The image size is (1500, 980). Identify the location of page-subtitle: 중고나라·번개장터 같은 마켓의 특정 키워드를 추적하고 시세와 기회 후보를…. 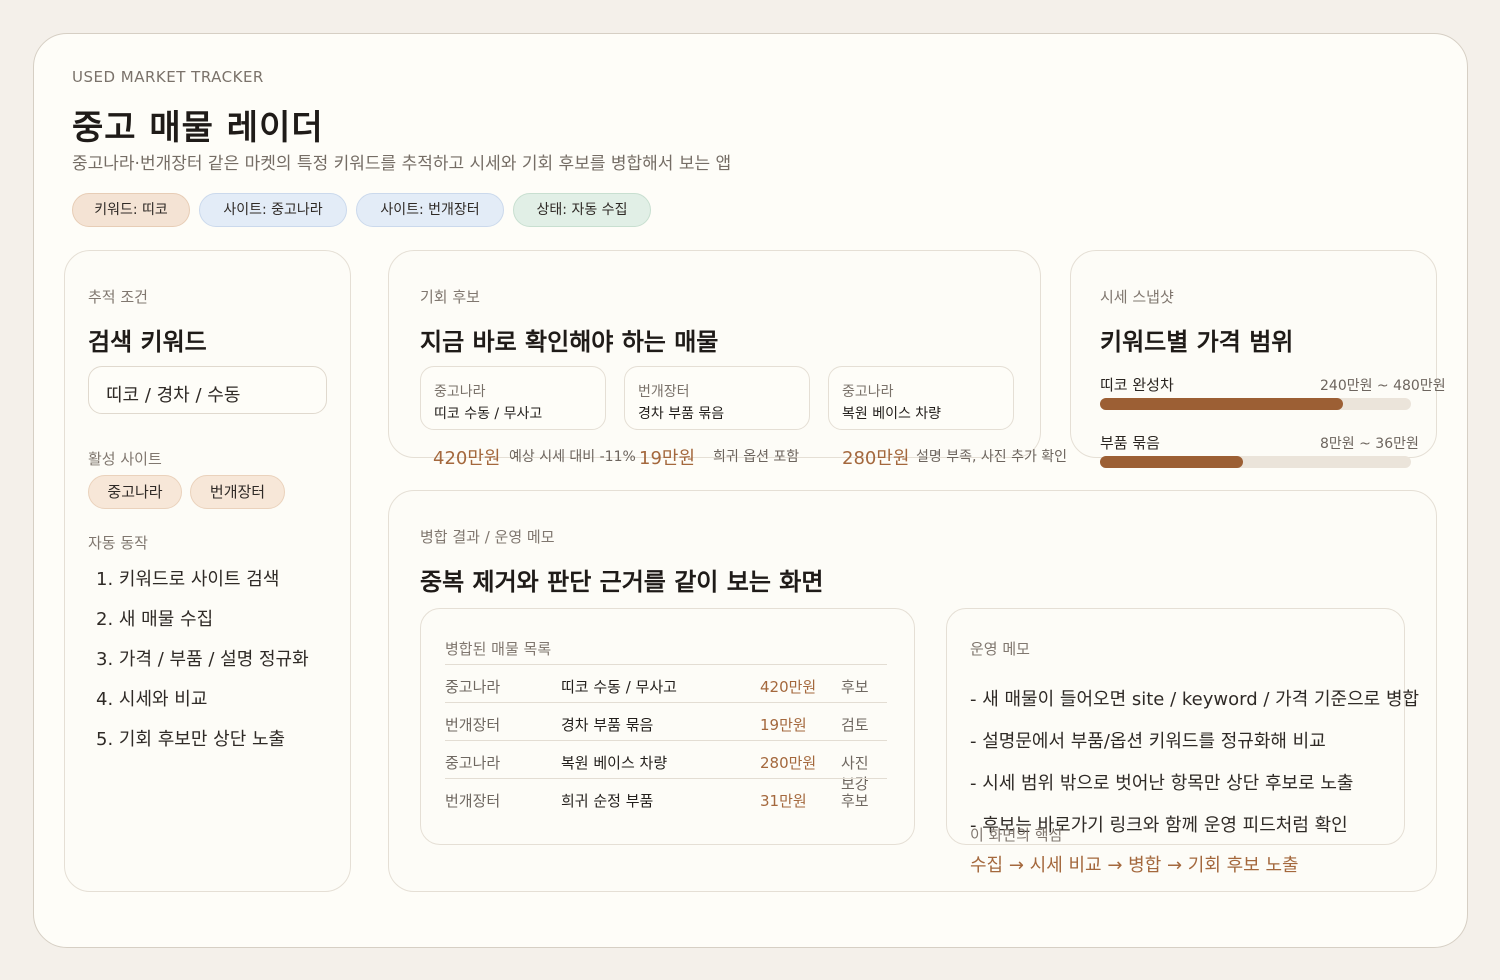
(402, 164).